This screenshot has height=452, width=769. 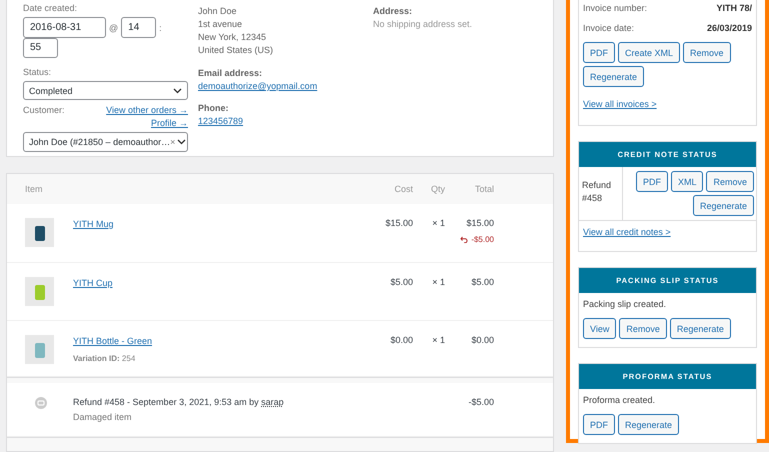 What do you see at coordinates (401, 282) in the screenshot?
I see `cost-value: $5.00` at bounding box center [401, 282].